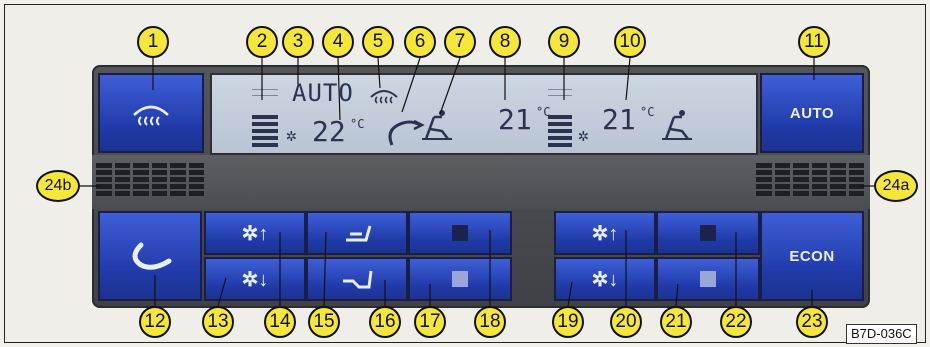 The image size is (930, 347). I want to click on callout-17: 17, so click(430, 322).